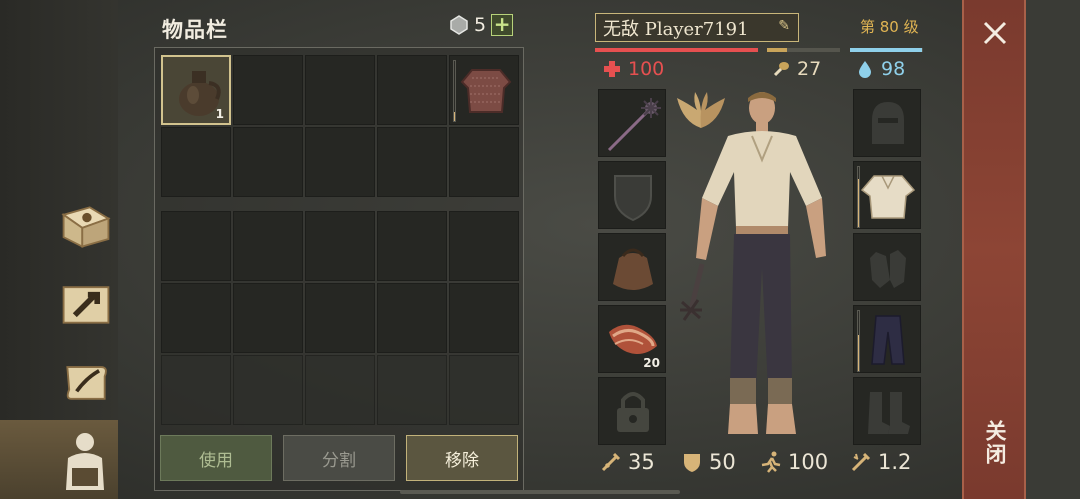 The height and width of the screenshot is (499, 1080). I want to click on attack-stat: 35, so click(627, 462).